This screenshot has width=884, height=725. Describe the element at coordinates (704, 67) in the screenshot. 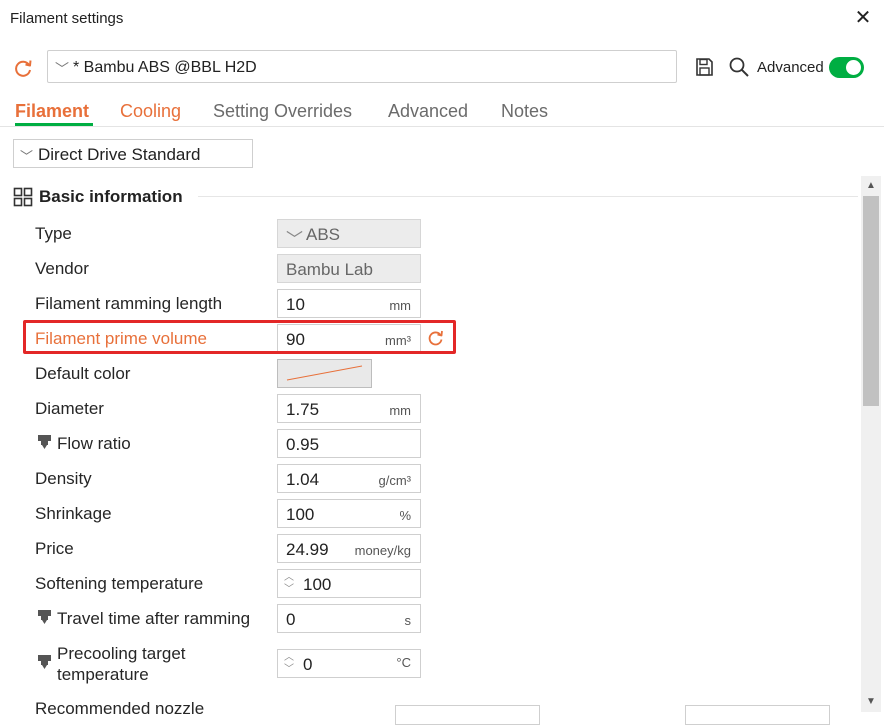

I see `save-disk-icon` at that location.